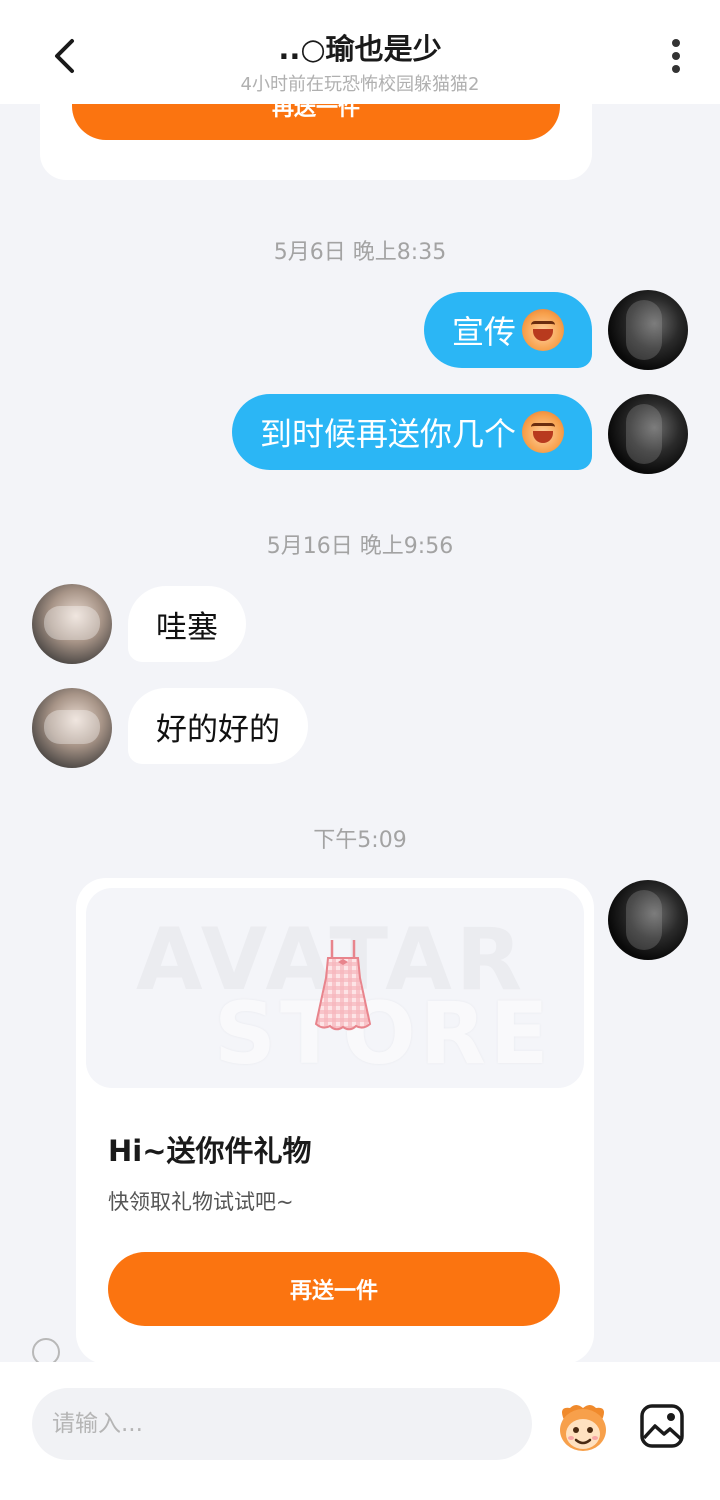 The width and height of the screenshot is (720, 1500). Describe the element at coordinates (360, 840) in the screenshot. I see `message-timestamp: 下午5:09` at that location.